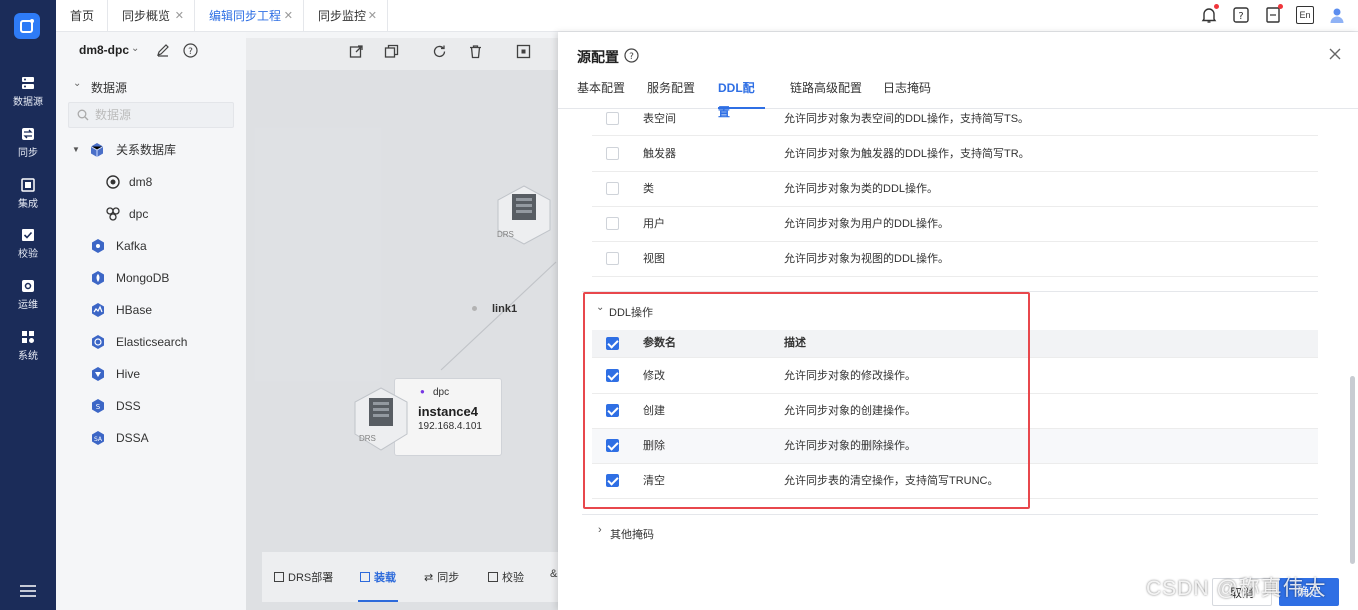 Image resolution: width=1358 pixels, height=610 pixels. I want to click on table-row: 修改 允许同步对象的修改操作。, so click(955, 376).